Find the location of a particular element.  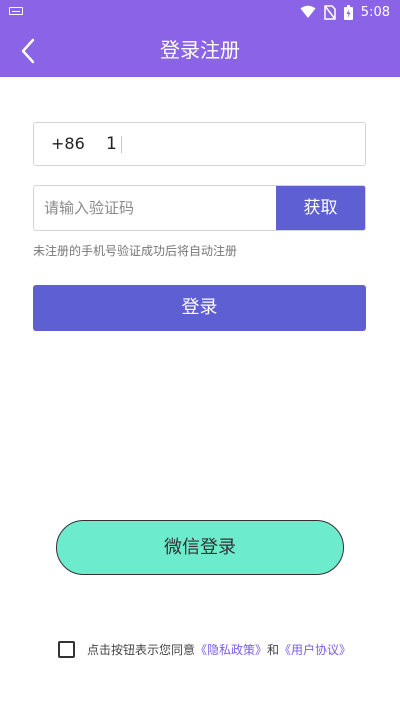

login-button: 登录 is located at coordinates (199, 308).